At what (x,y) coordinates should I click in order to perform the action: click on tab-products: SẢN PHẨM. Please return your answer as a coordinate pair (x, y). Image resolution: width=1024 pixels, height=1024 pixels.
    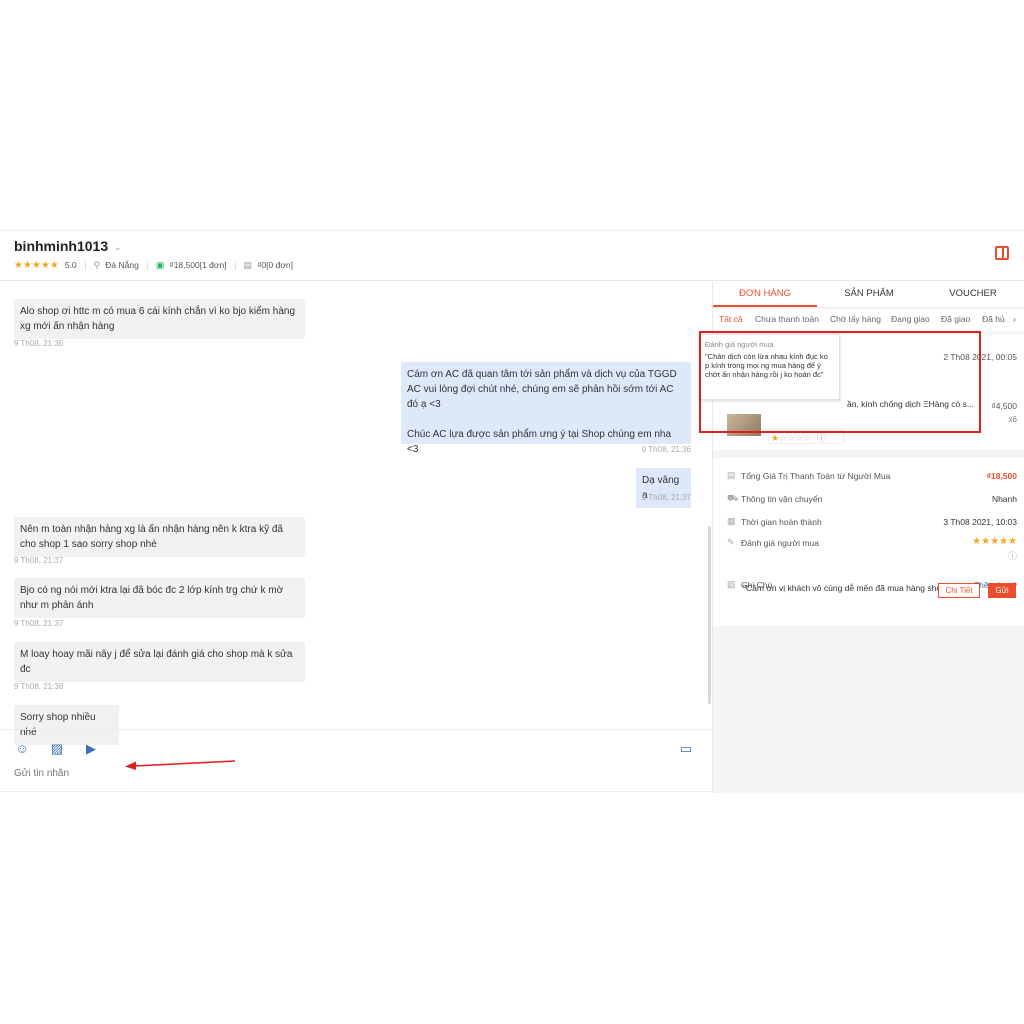
    Looking at the image, I should click on (869, 294).